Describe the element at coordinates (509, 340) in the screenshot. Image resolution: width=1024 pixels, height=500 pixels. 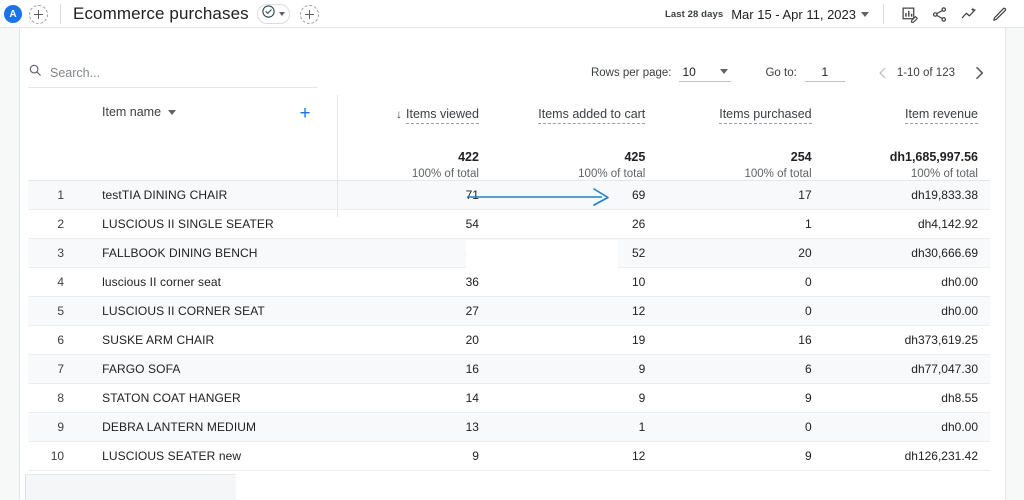
I see `table-row: 6 SUSKE ARM CHAIR 20 19 16 dh373,619.25` at that location.